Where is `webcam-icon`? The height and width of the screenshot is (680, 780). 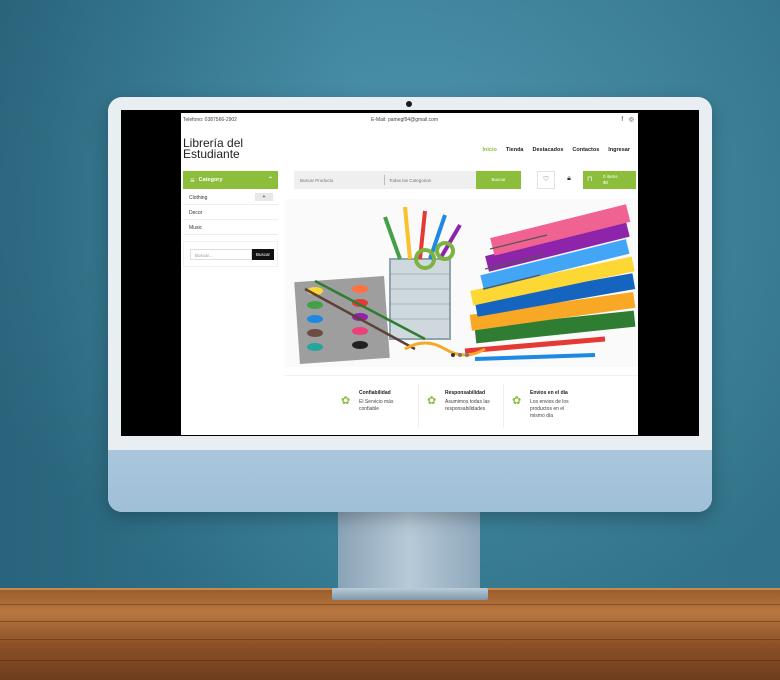 webcam-icon is located at coordinates (409, 104).